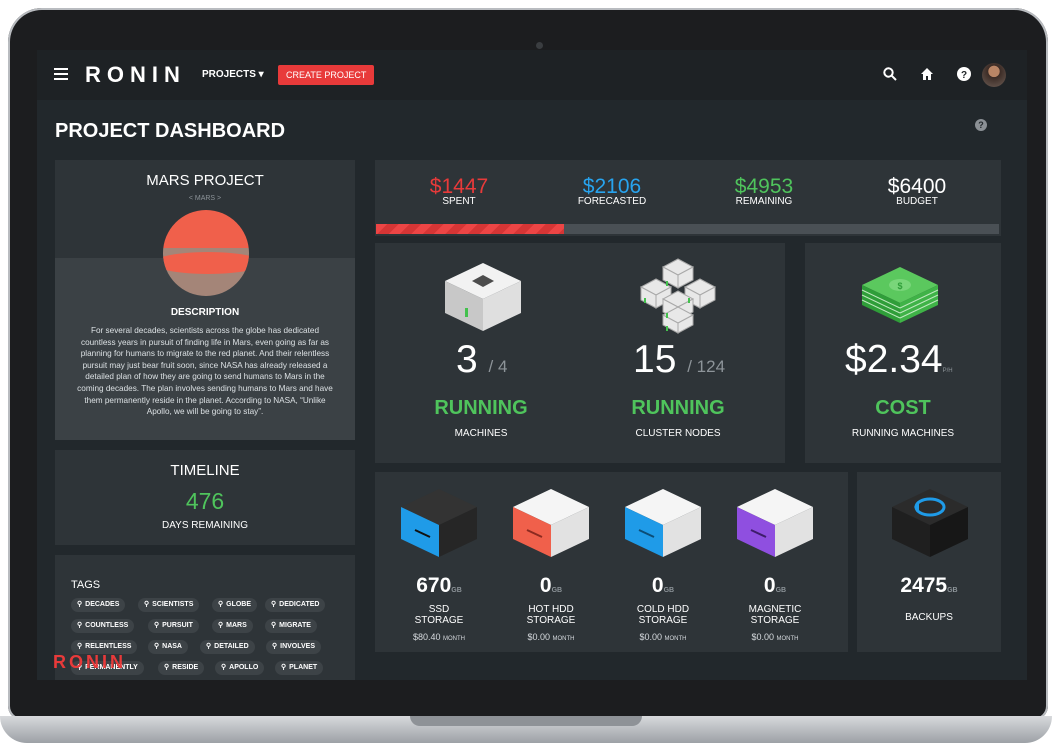 This screenshot has width=1052, height=743. What do you see at coordinates (678, 296) in the screenshot?
I see `cluster-icon` at bounding box center [678, 296].